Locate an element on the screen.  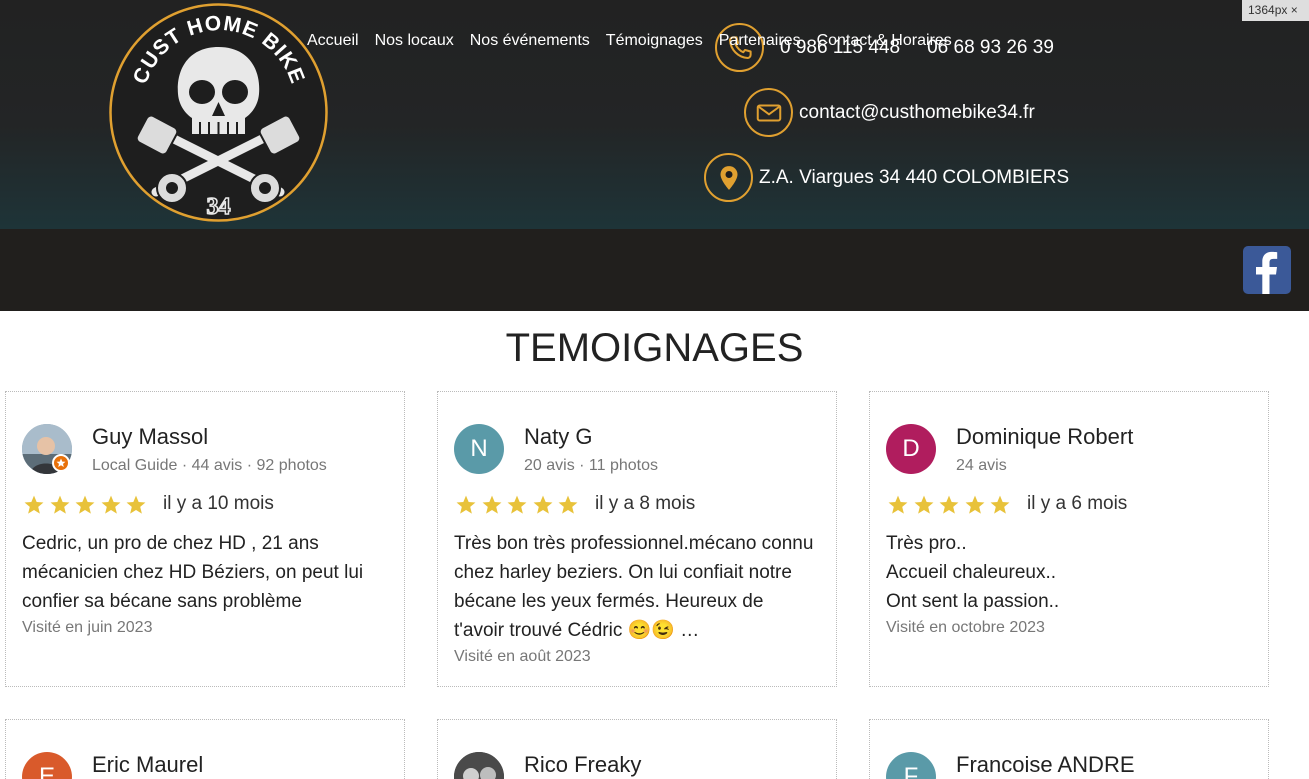
reviewer-name: Rico Freaky is located at coordinates (582, 765).